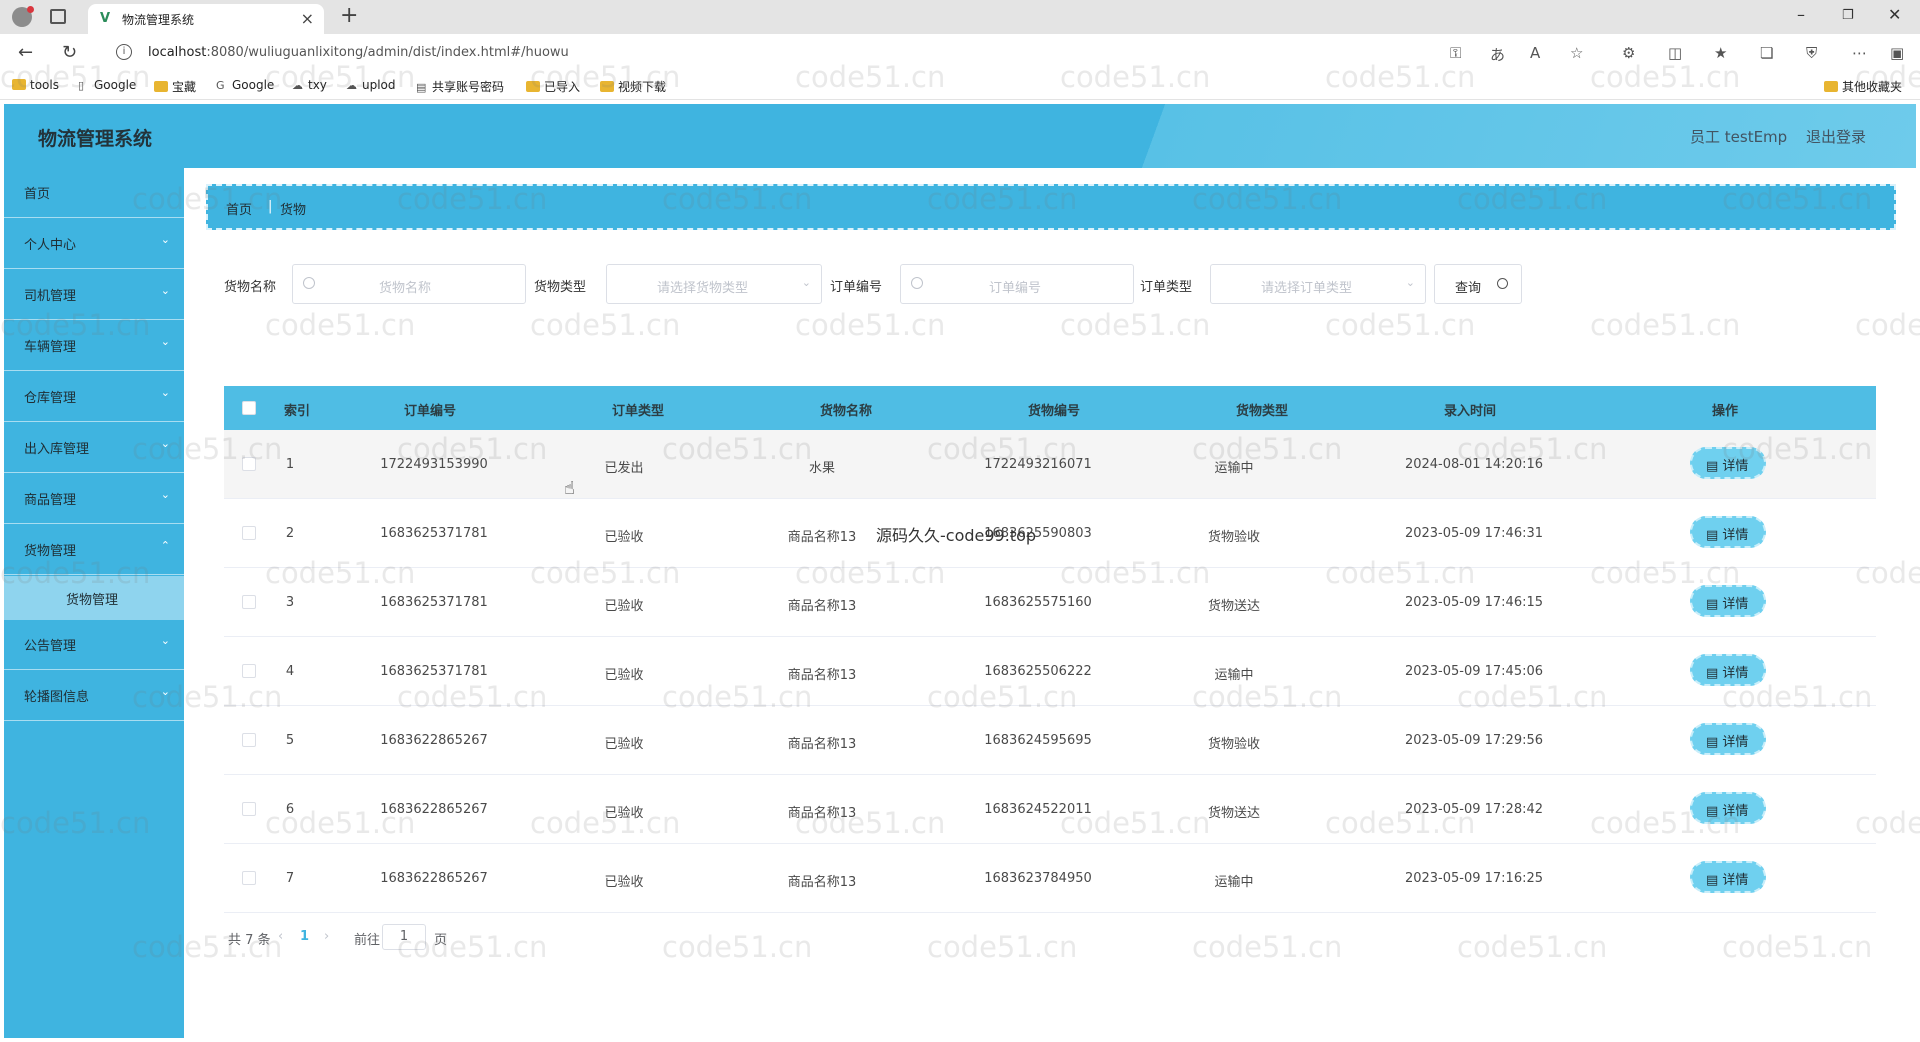 The width and height of the screenshot is (1920, 1042). I want to click on collections-icon: ❏, so click(1766, 53).